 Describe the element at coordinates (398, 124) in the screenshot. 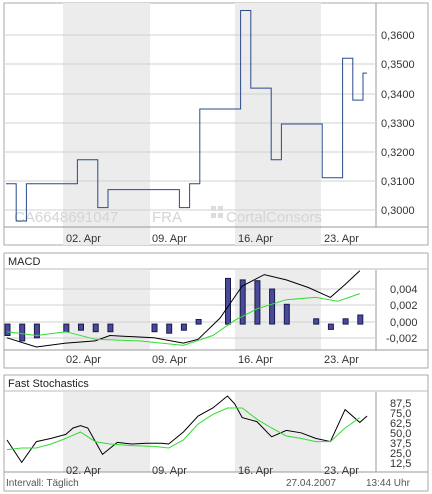

I see `price-y-tick-3: 0,3300` at that location.